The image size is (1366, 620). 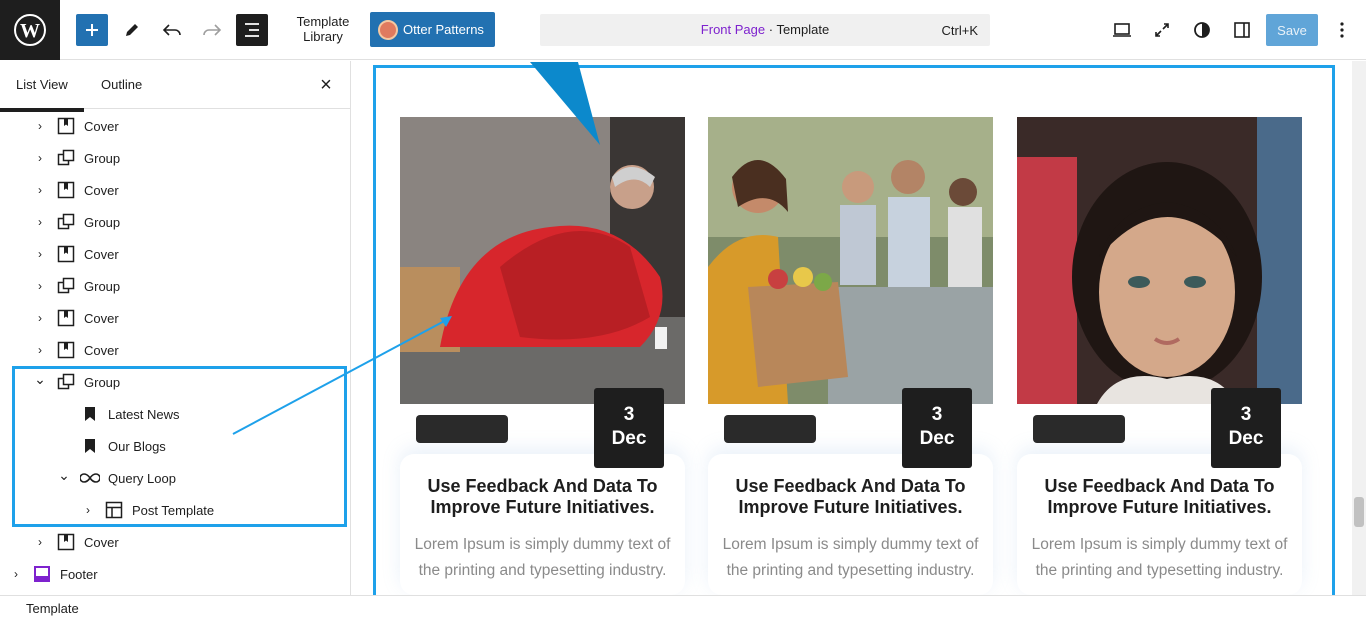 I want to click on command-shortcut: Ctrl+K, so click(x=959, y=30).